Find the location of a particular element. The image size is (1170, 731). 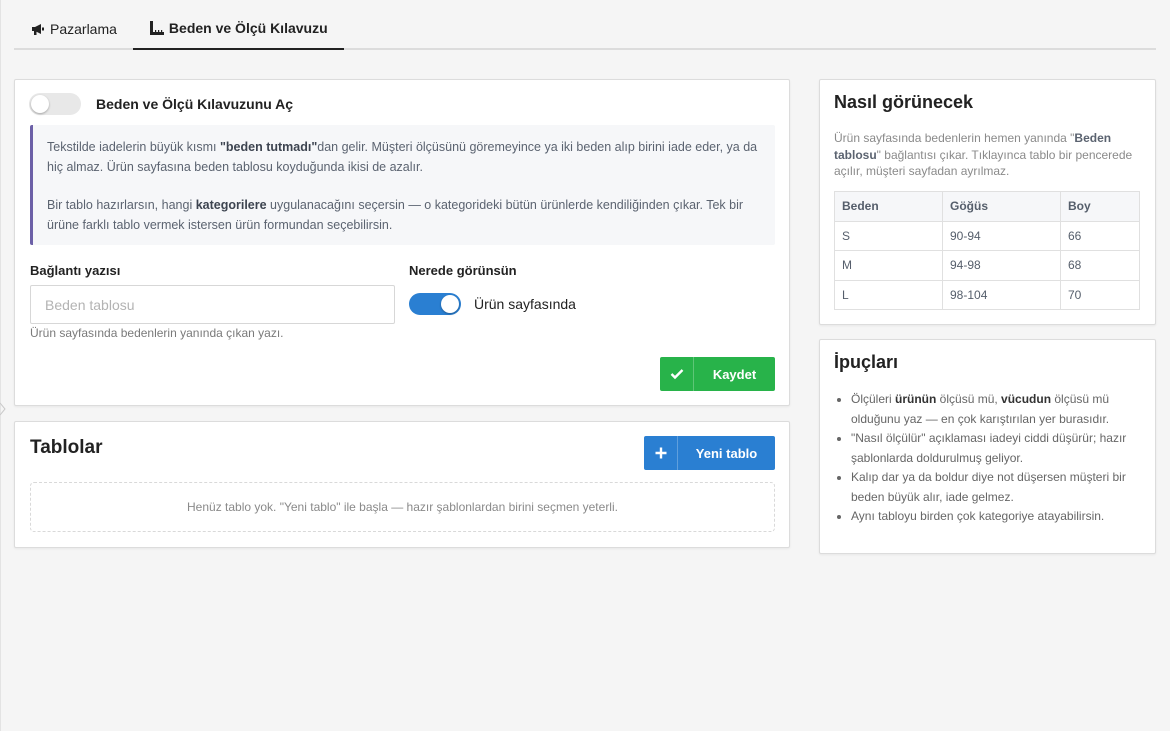

table-cell: 98-104 is located at coordinates (1001, 294).